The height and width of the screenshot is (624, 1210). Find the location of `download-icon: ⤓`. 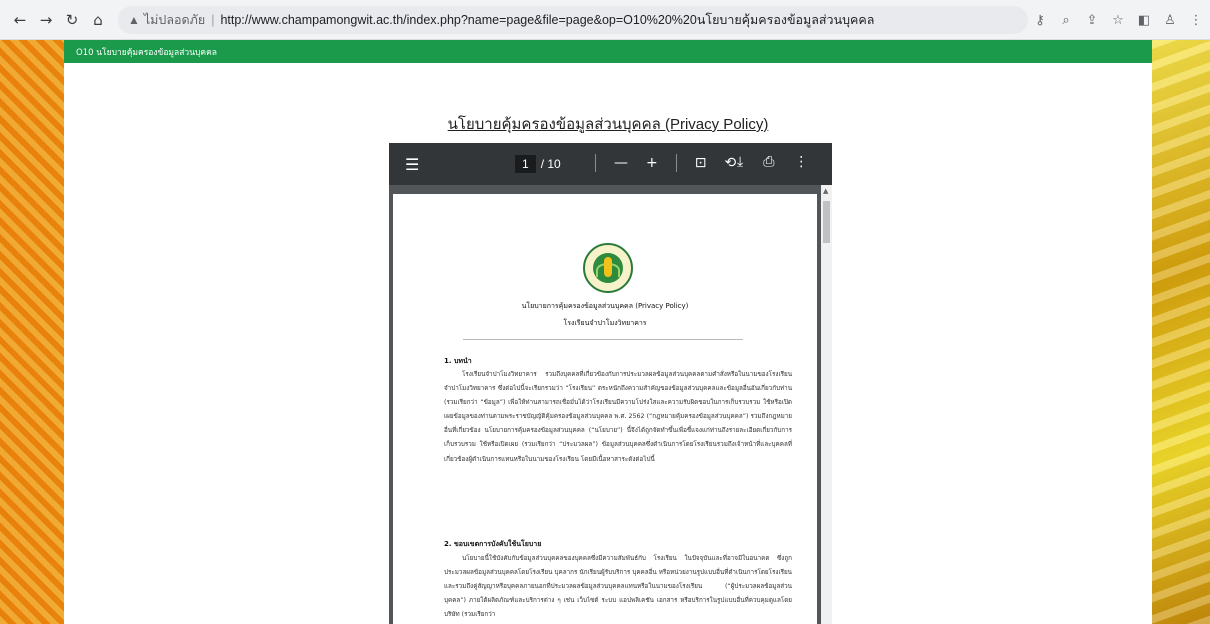

download-icon: ⤓ is located at coordinates (740, 162).